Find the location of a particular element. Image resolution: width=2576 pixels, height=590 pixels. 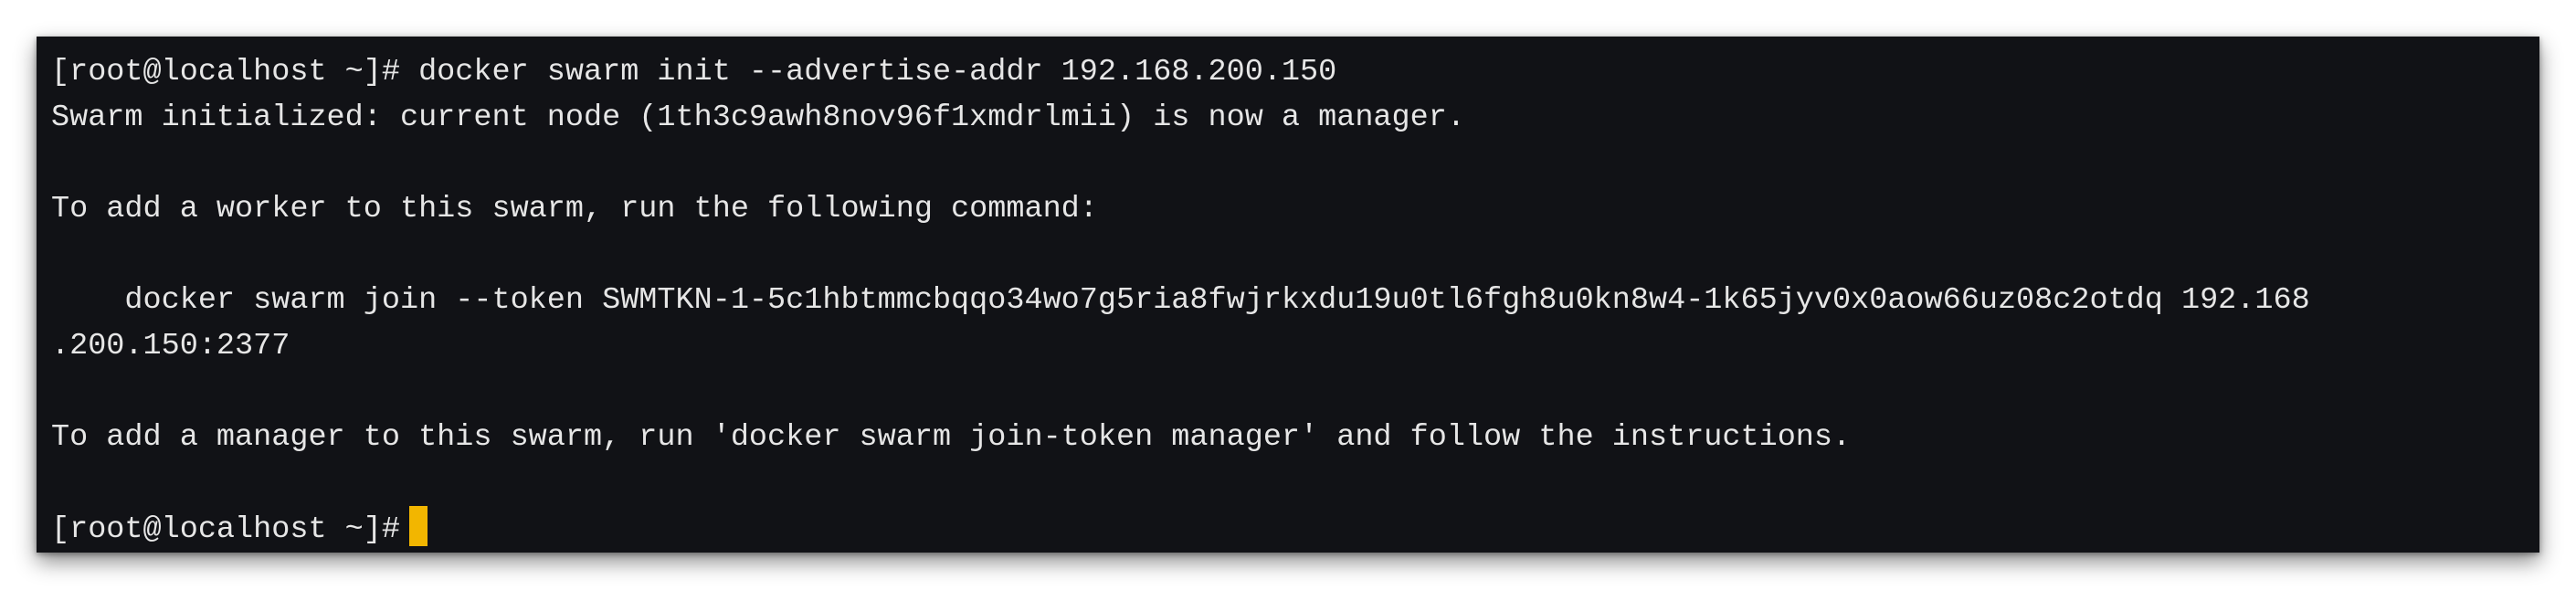

terminal-line-join-command-wrap: .200.150:2377 is located at coordinates (170, 346).